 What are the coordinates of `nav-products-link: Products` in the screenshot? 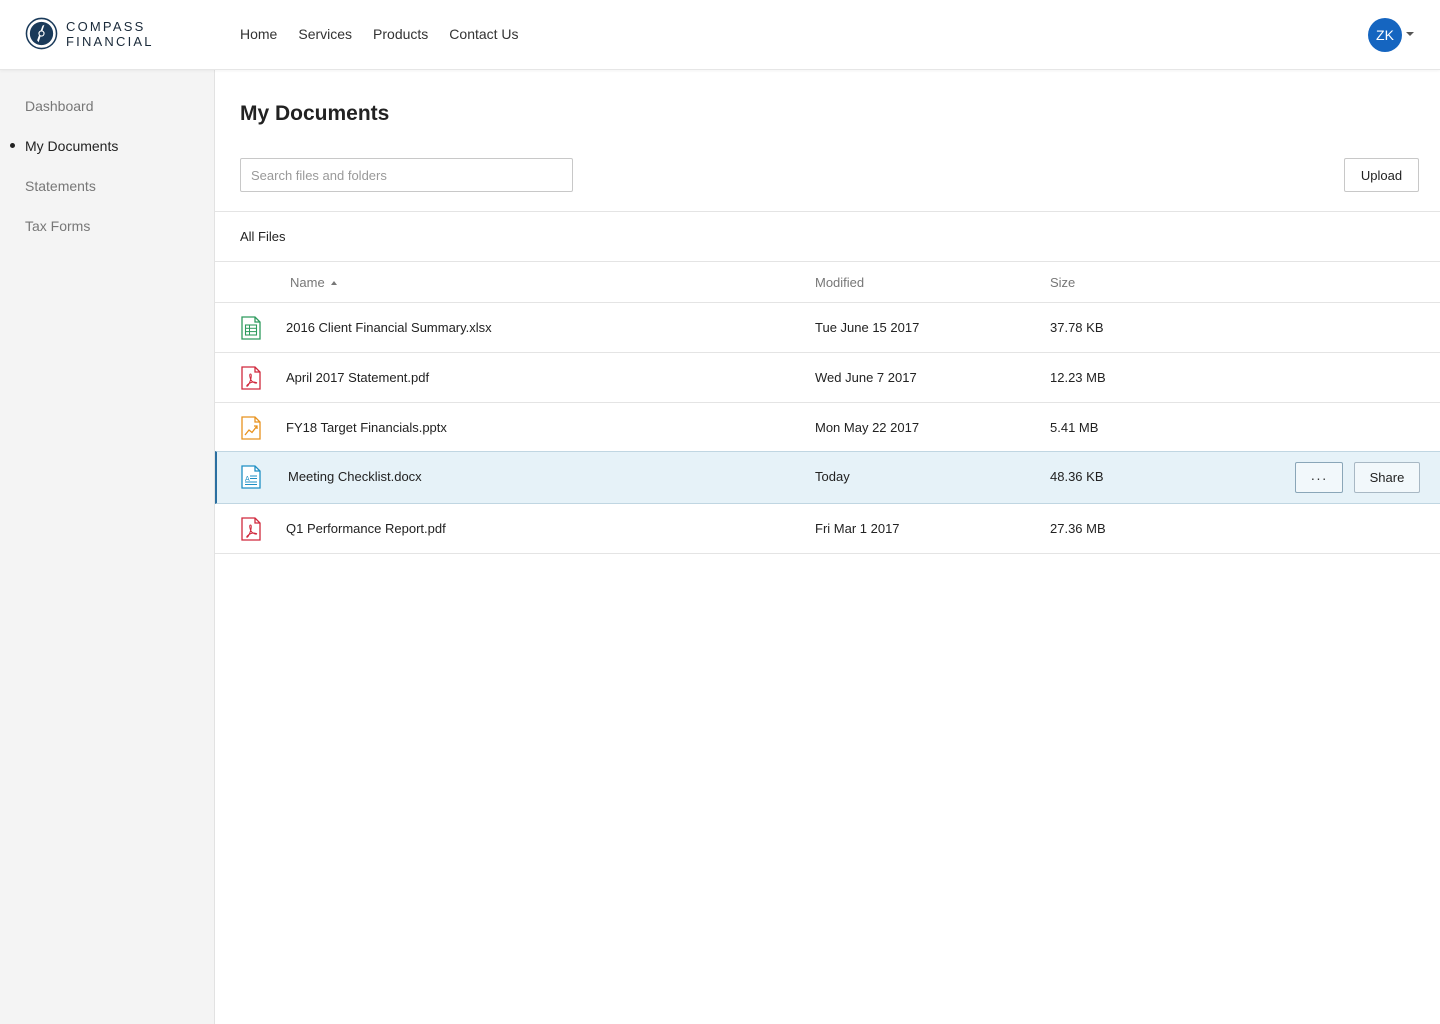 It's located at (400, 34).